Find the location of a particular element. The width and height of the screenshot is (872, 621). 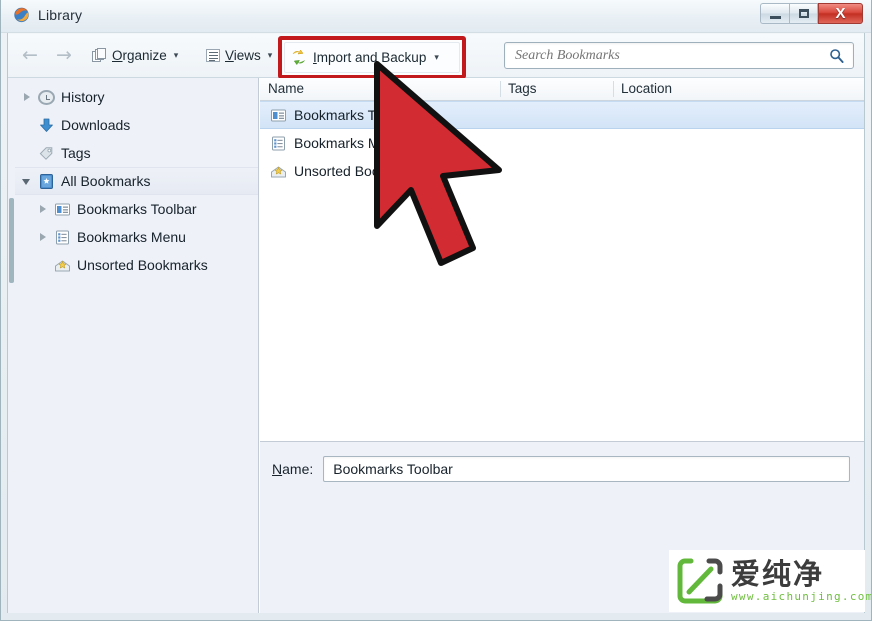

sidebar-item-unsorted-bookmarks: Unsorted Bookmarks is located at coordinates (133, 265).